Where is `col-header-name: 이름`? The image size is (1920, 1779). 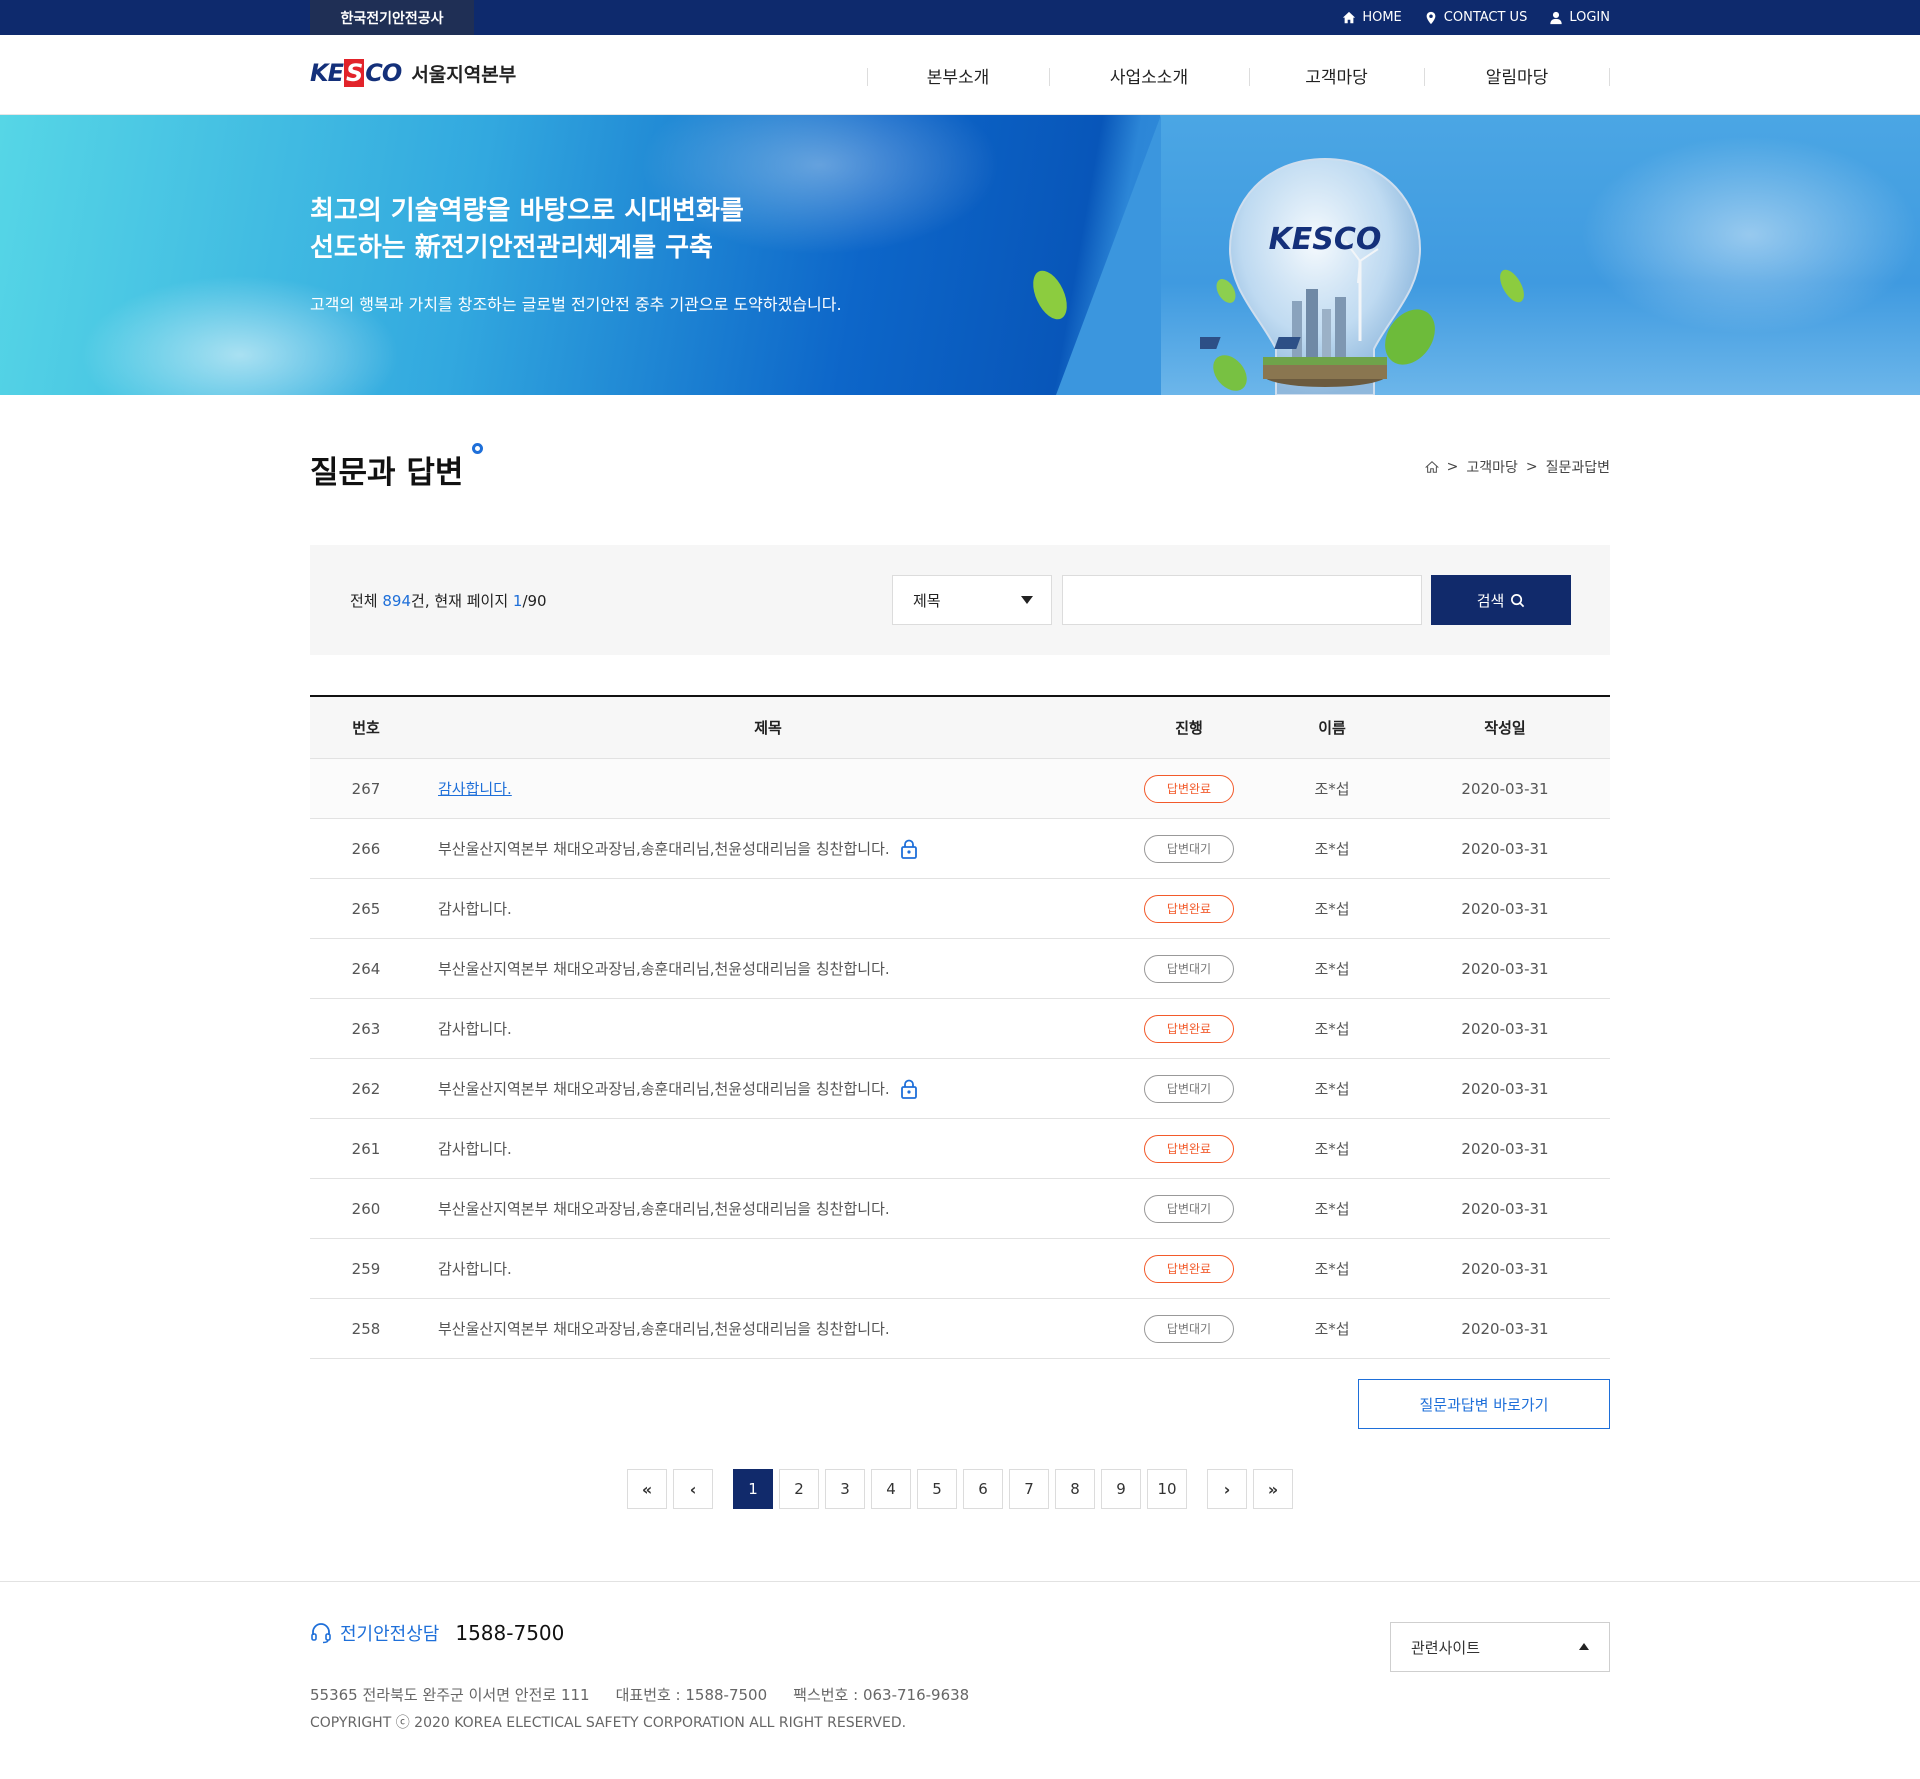 col-header-name: 이름 is located at coordinates (1332, 728).